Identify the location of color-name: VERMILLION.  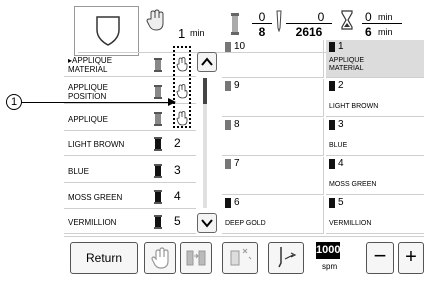
(92, 222).